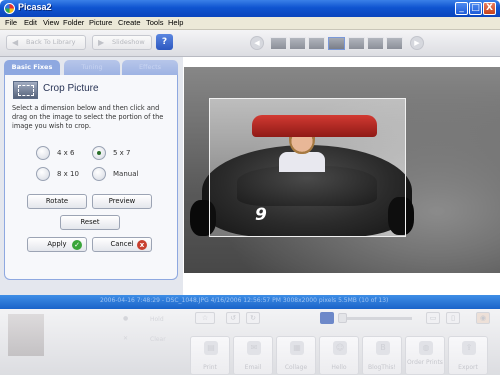 This screenshot has width=500, height=375. What do you see at coordinates (32, 67) in the screenshot?
I see `tab-basic-fixes: Basic Fixes` at bounding box center [32, 67].